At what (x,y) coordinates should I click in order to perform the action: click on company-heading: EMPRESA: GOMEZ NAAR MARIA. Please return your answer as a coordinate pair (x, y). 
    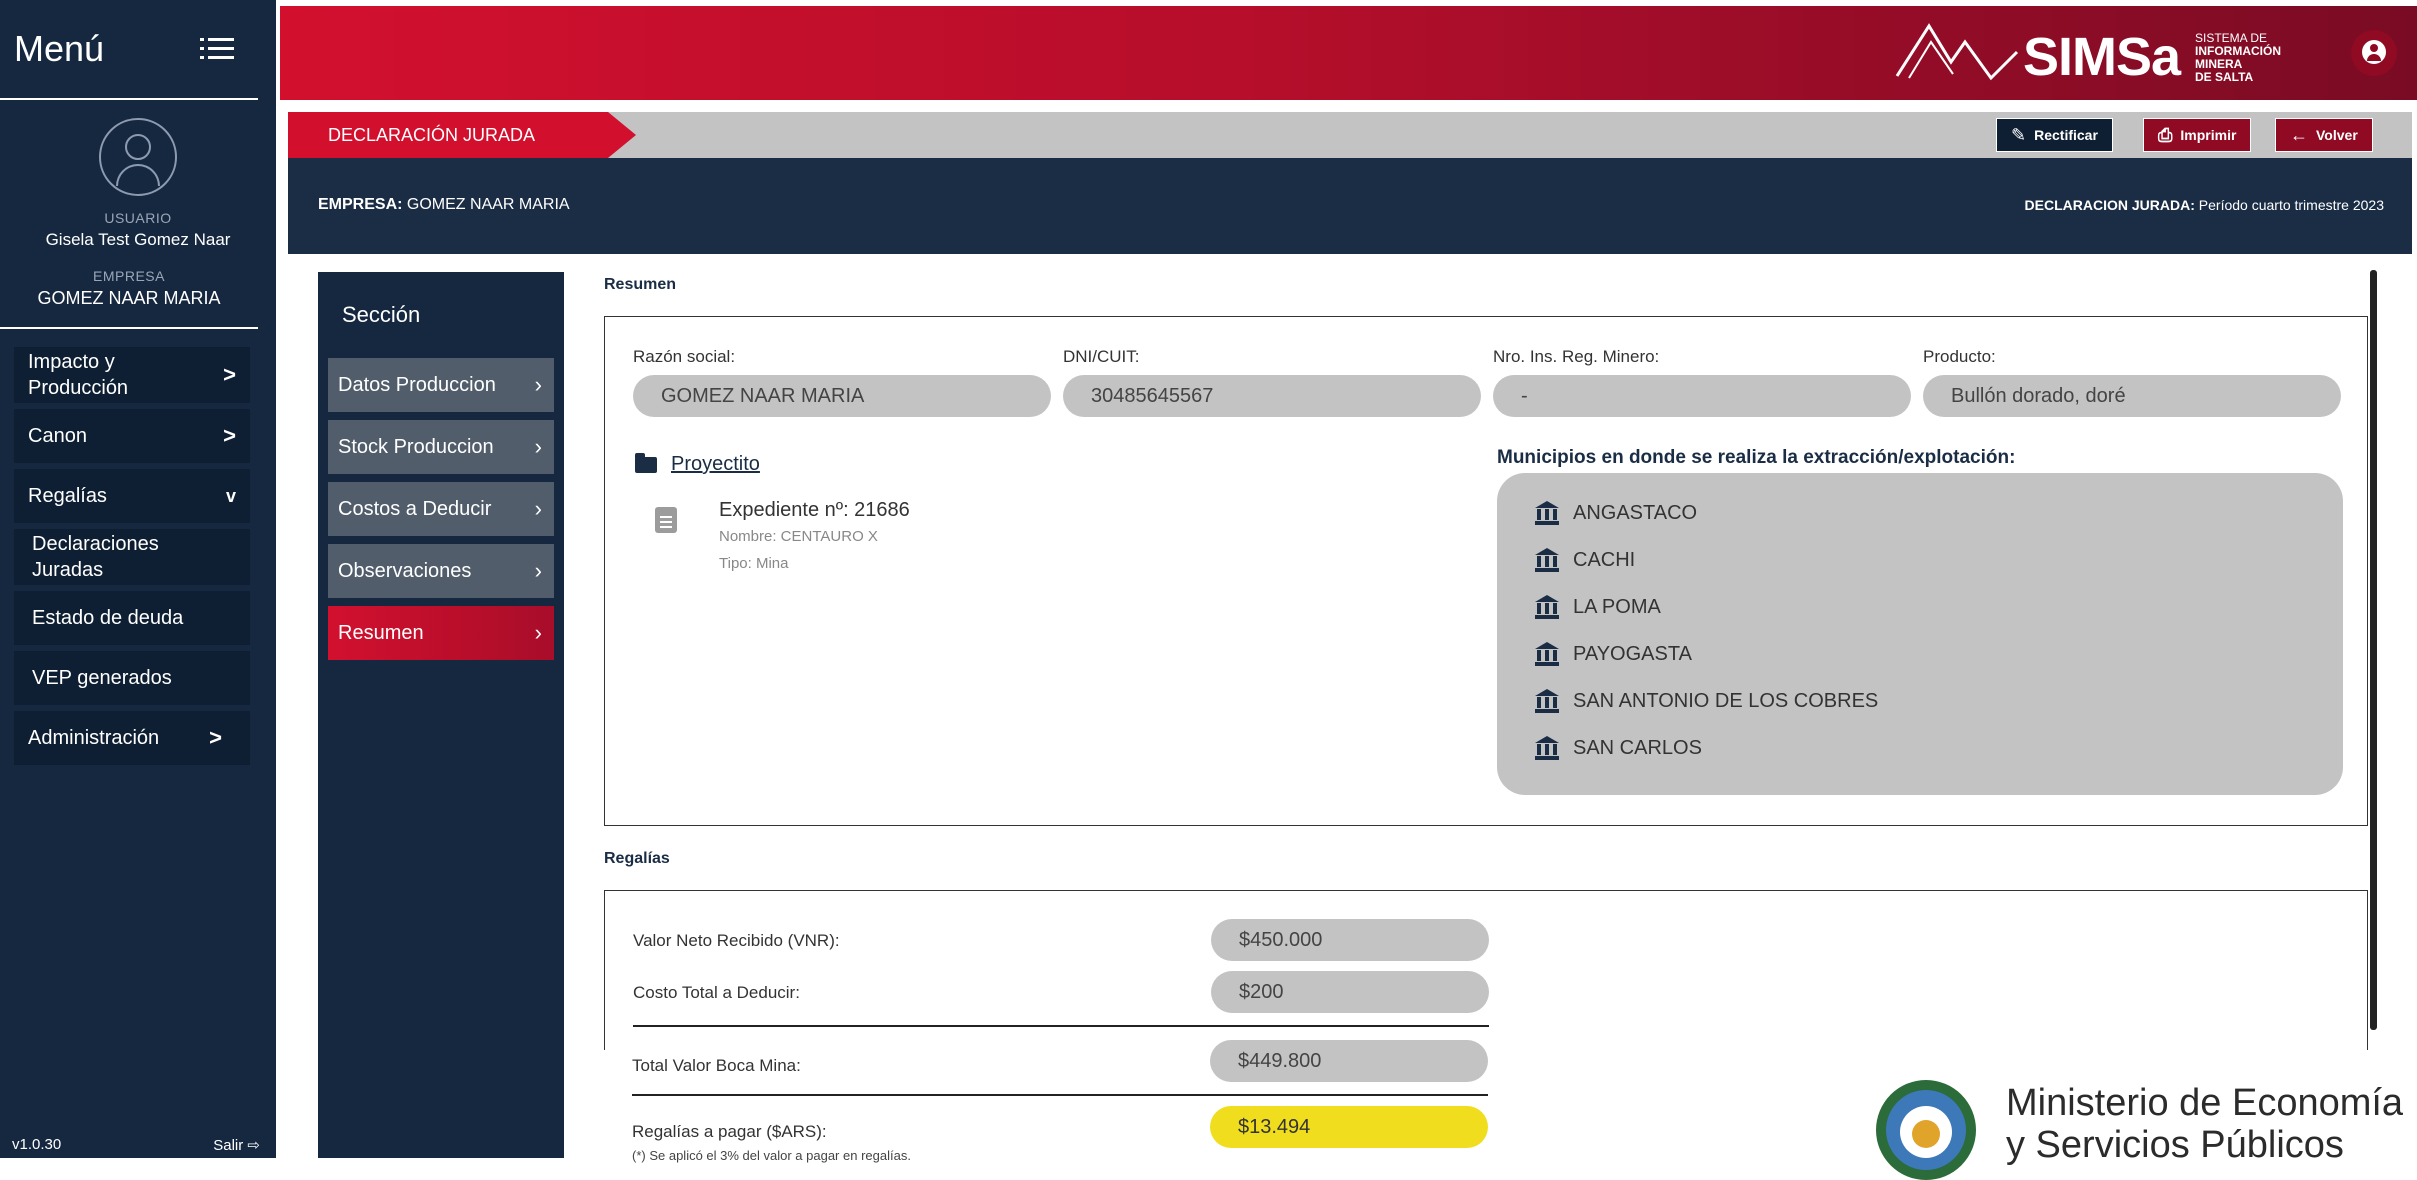
    Looking at the image, I should click on (444, 205).